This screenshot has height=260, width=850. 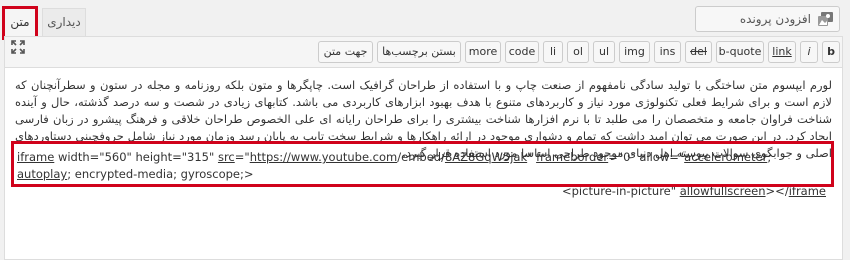 I want to click on media-icon, so click(x=825, y=19).